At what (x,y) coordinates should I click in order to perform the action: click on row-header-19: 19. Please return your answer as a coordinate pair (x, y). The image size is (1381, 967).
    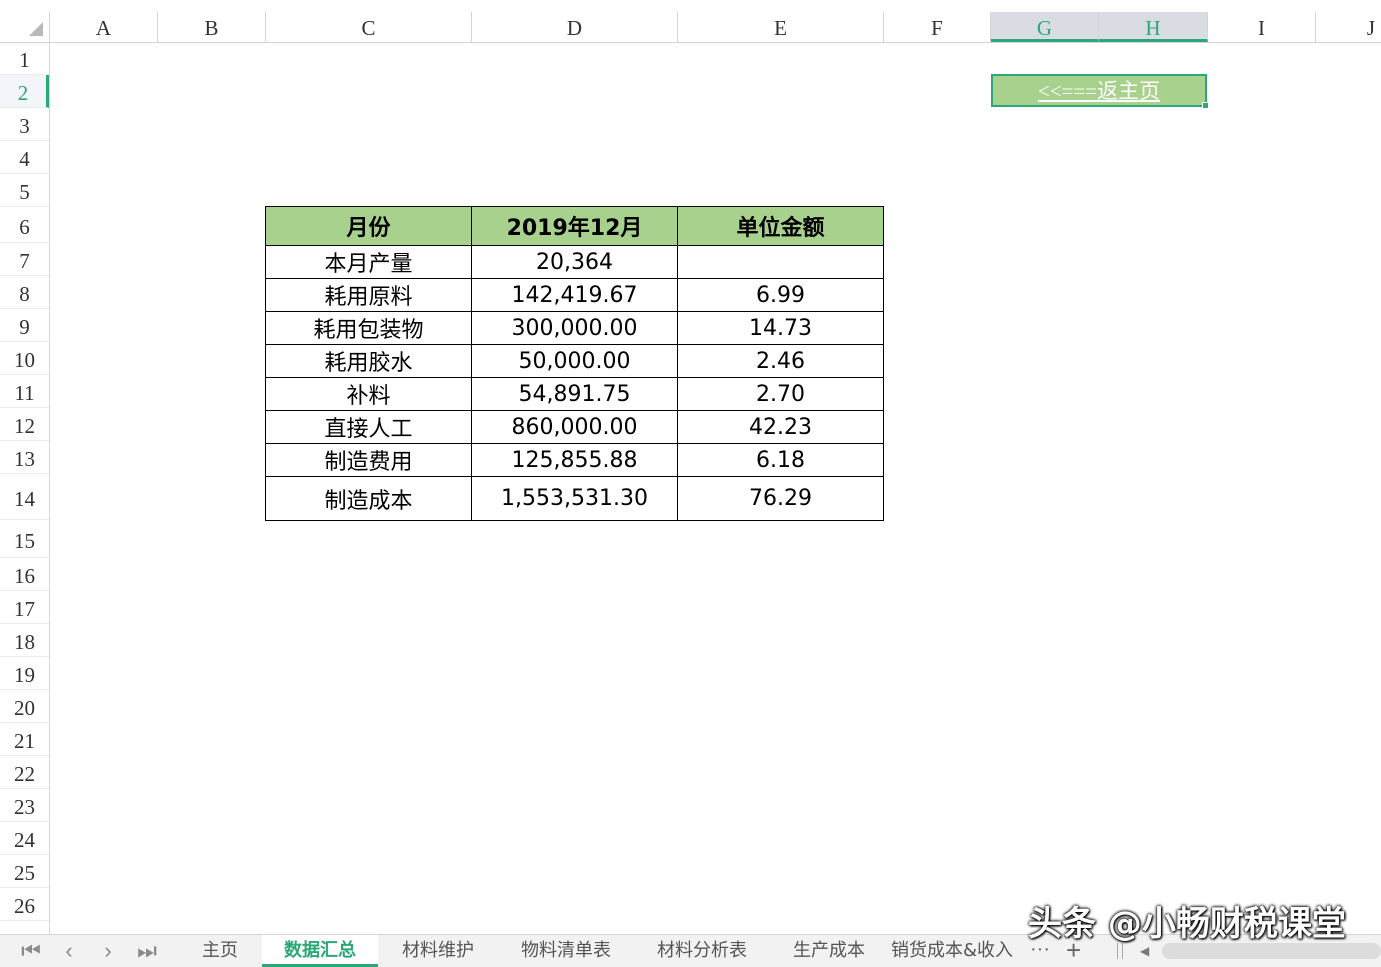
    Looking at the image, I should click on (24, 673).